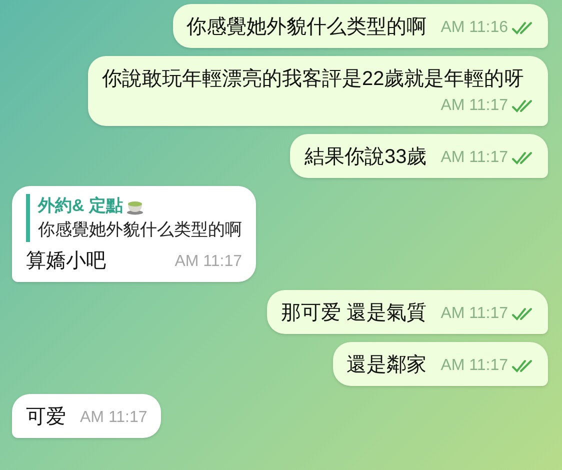 This screenshot has width=562, height=470. Describe the element at coordinates (66, 261) in the screenshot. I see `message-text: 算嬌小吧` at that location.